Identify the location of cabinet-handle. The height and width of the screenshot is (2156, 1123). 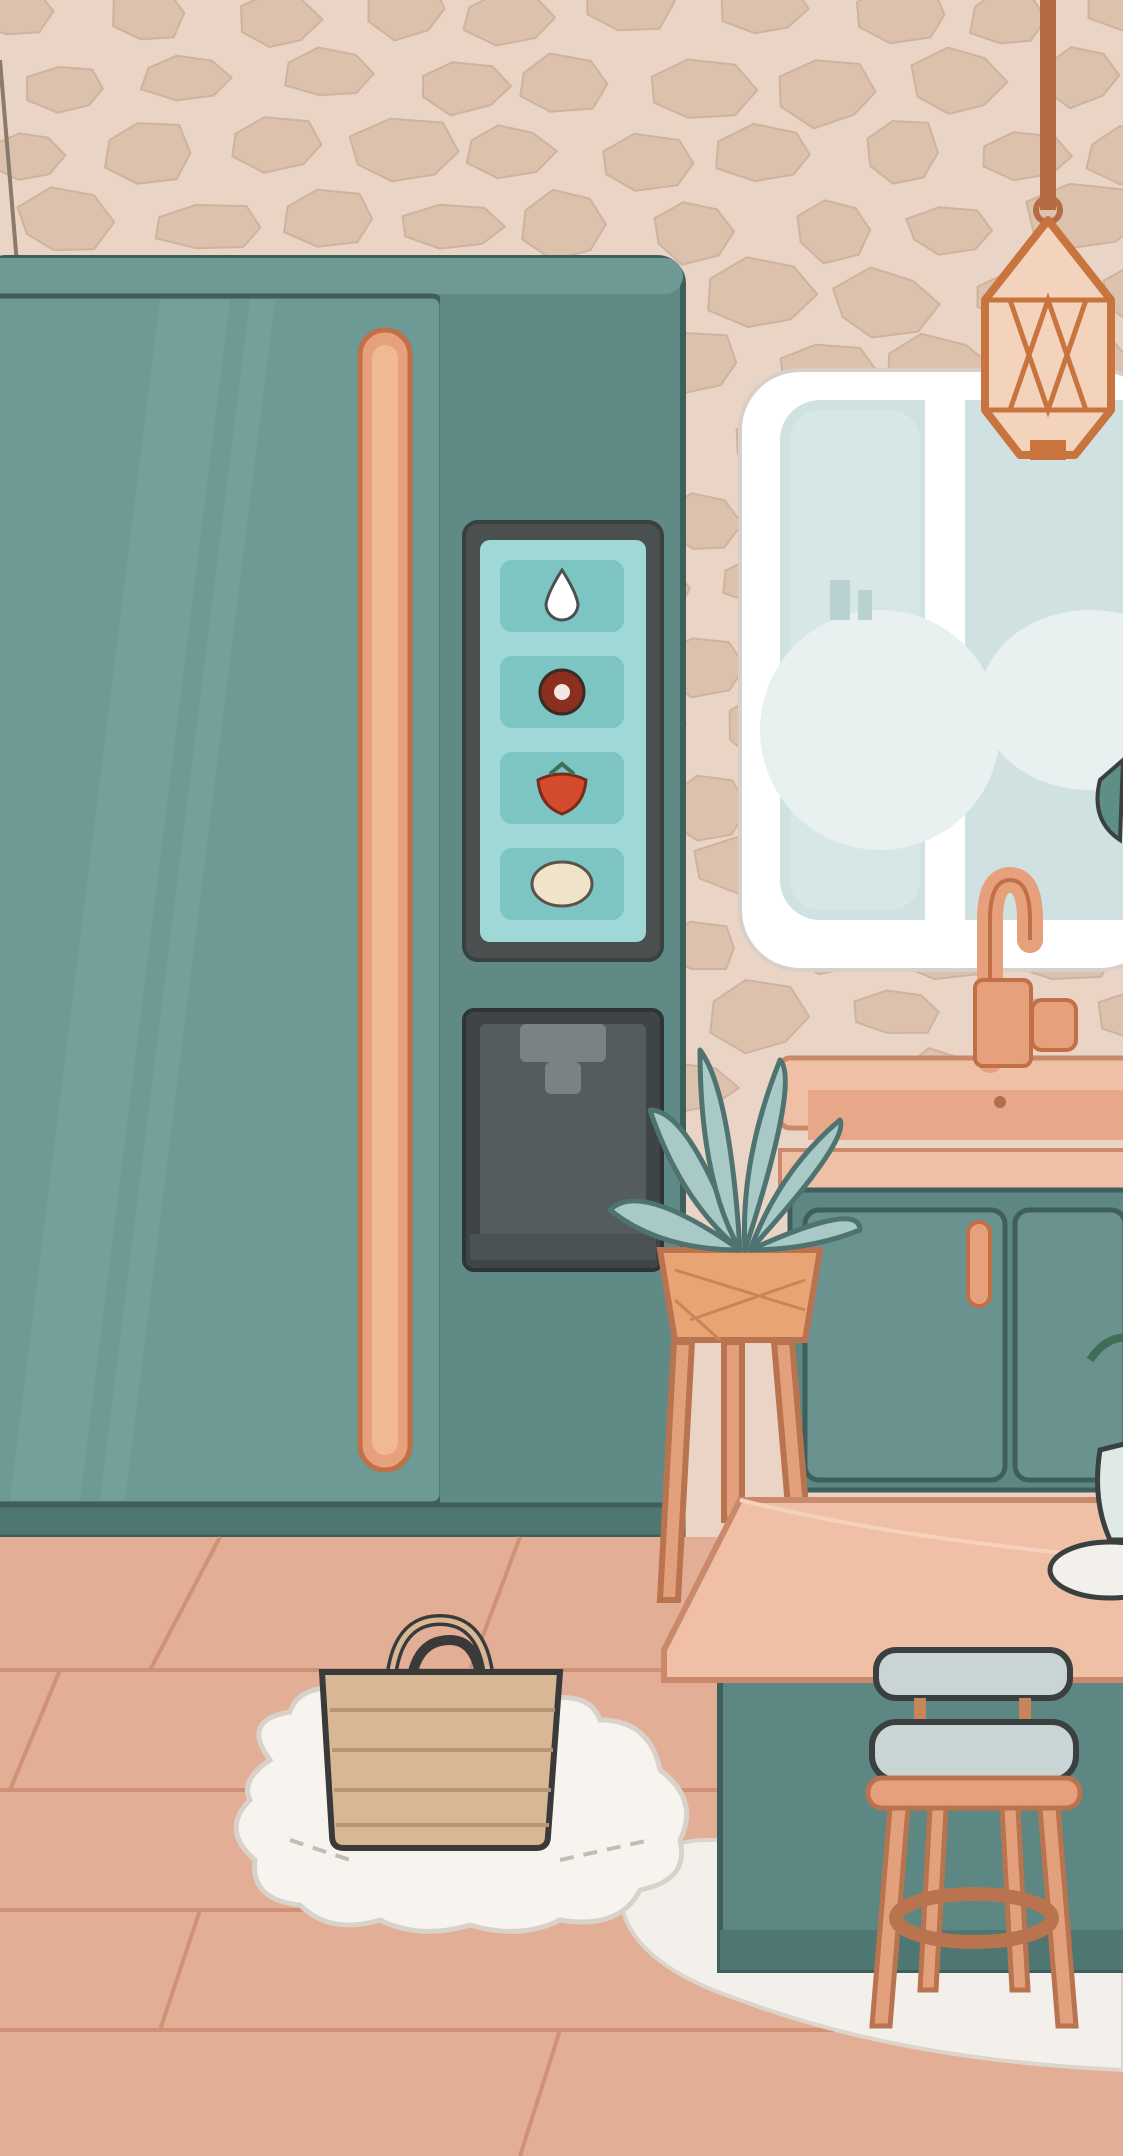
(979, 1264).